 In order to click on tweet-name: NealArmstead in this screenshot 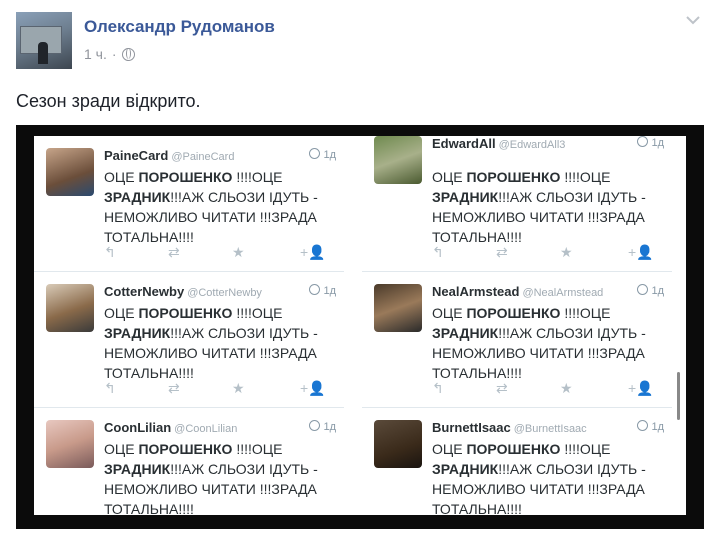, I will do `click(475, 291)`.